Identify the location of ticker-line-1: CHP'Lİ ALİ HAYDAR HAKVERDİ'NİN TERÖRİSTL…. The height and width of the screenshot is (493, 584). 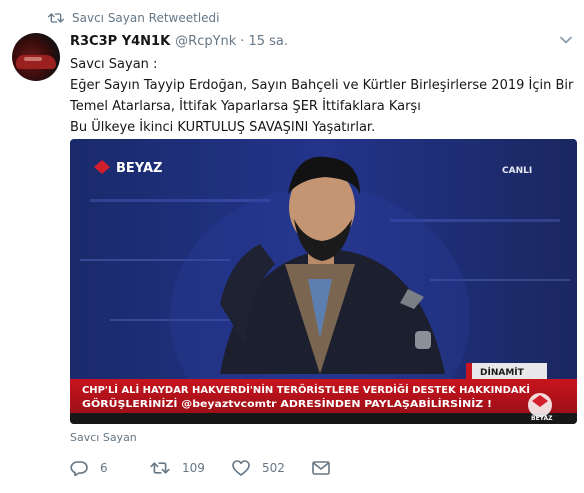
(306, 390).